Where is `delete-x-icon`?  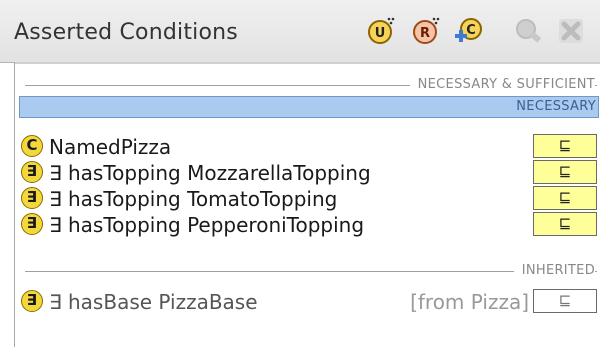 delete-x-icon is located at coordinates (571, 31).